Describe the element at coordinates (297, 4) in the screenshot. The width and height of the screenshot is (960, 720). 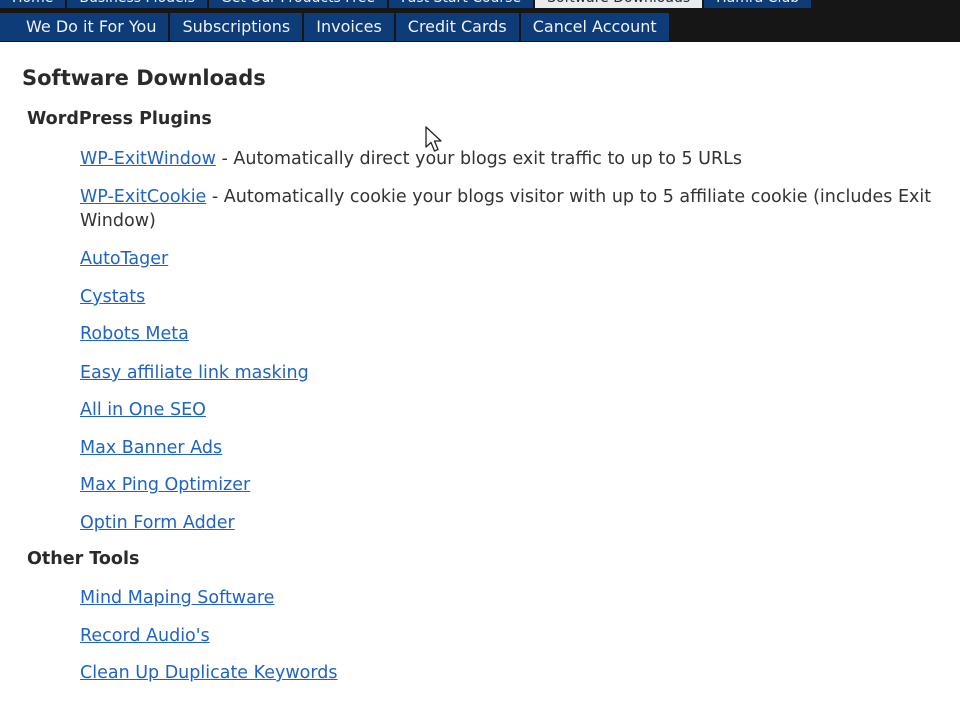
I see `nav-get-products-free: Get Our Products Free` at that location.